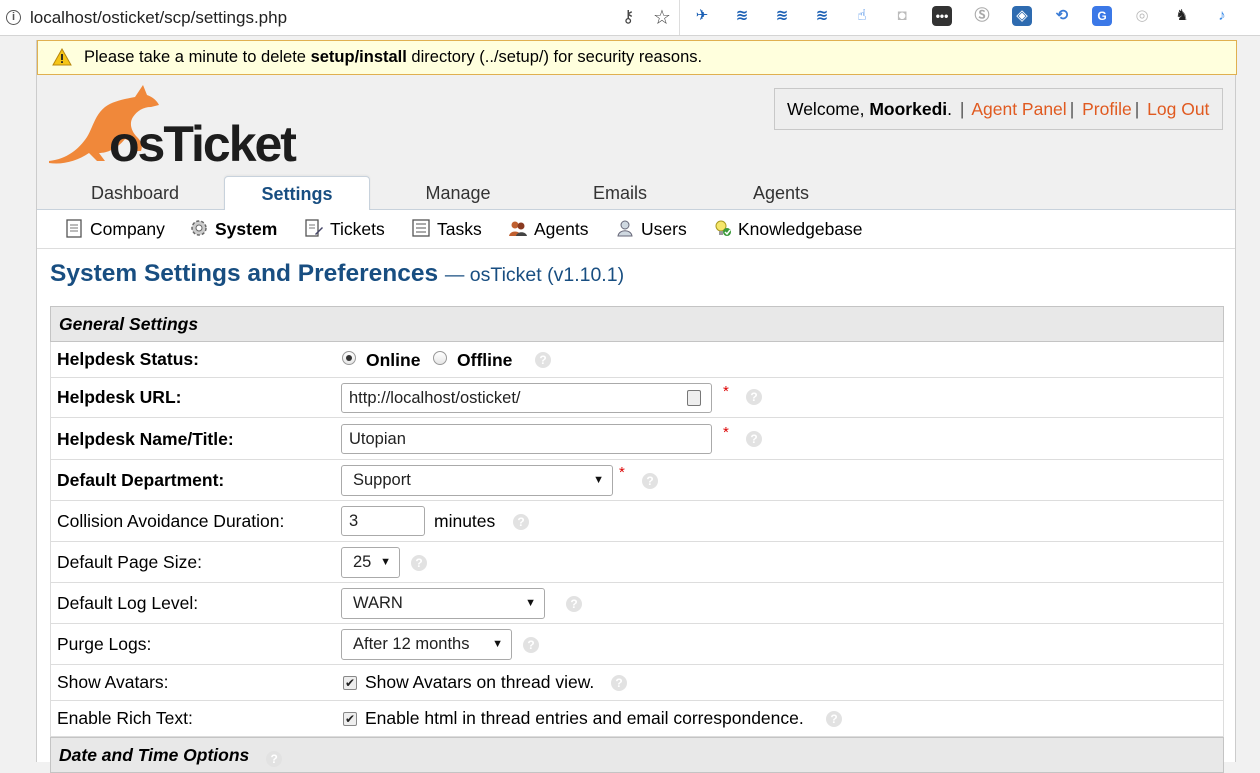 Image resolution: width=1260 pixels, height=773 pixels. Describe the element at coordinates (534, 275) in the screenshot. I see `version-text: — osTicket (v1.10.1)` at that location.